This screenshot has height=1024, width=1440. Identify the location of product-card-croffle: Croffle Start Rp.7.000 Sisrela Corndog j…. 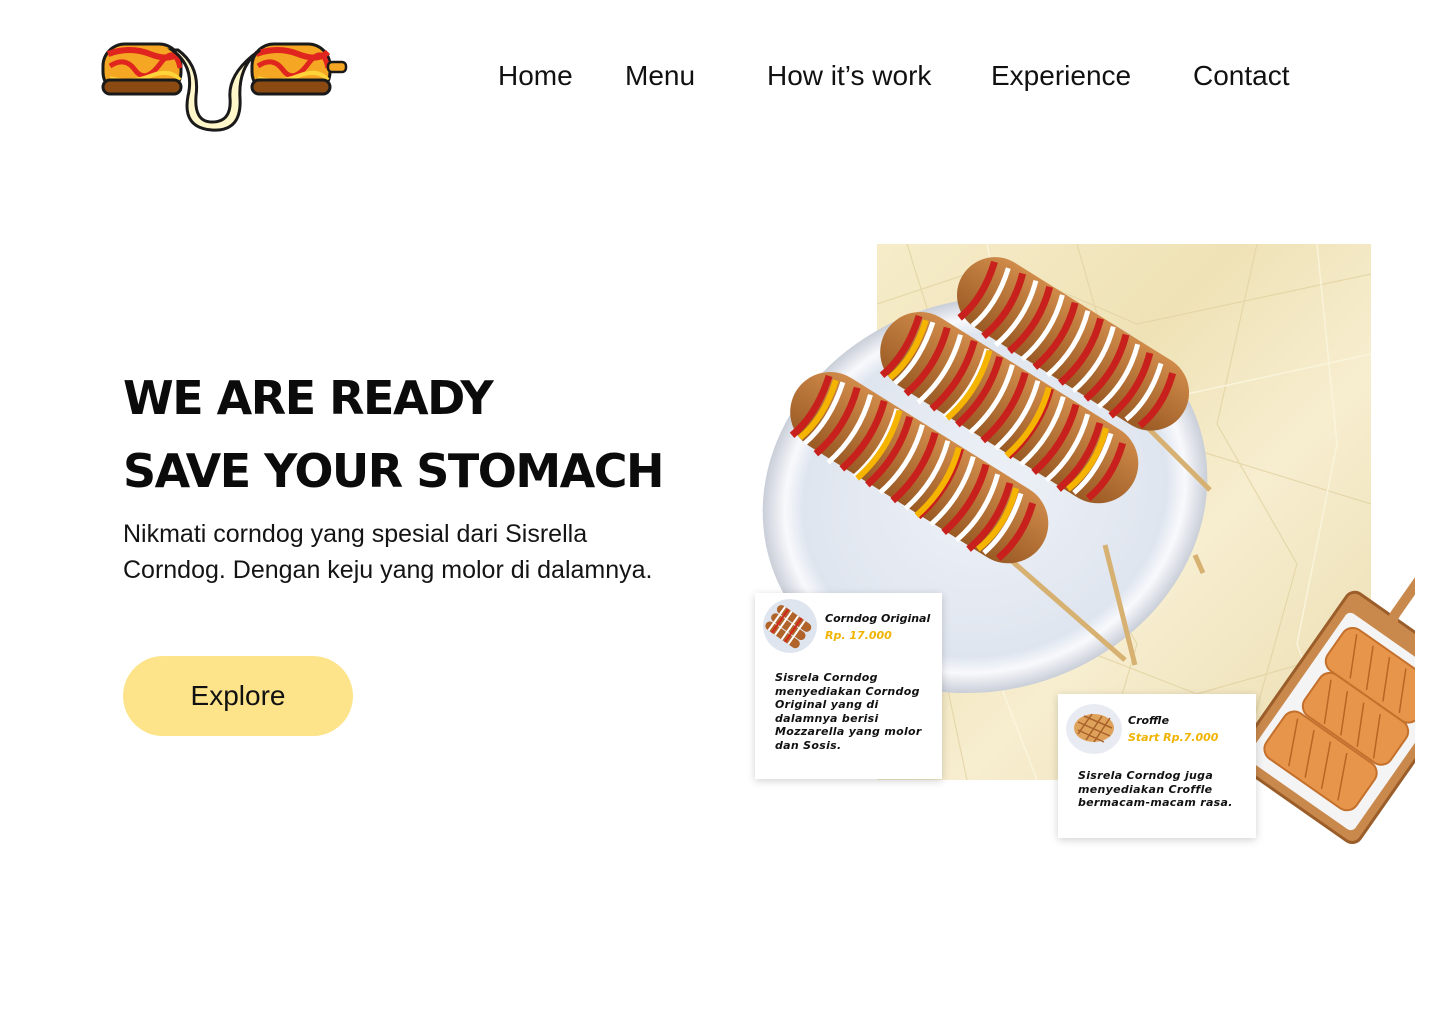
(1157, 766).